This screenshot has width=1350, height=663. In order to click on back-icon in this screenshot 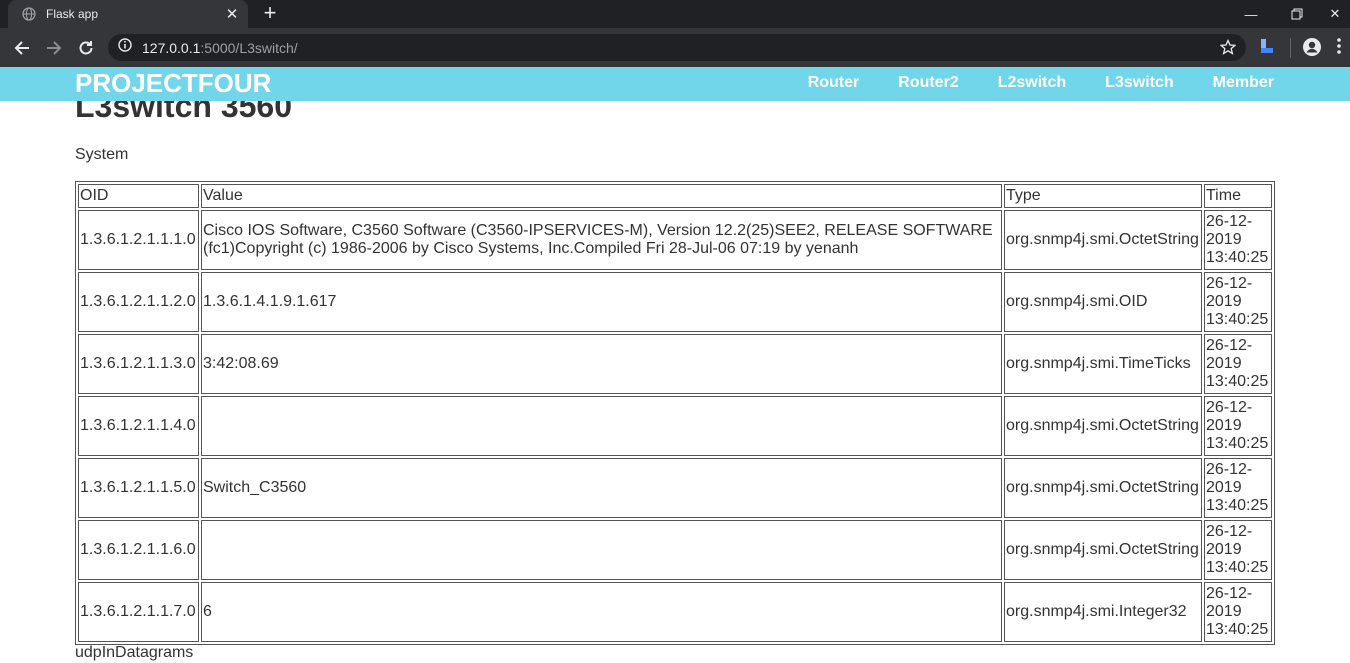, I will do `click(22, 48)`.